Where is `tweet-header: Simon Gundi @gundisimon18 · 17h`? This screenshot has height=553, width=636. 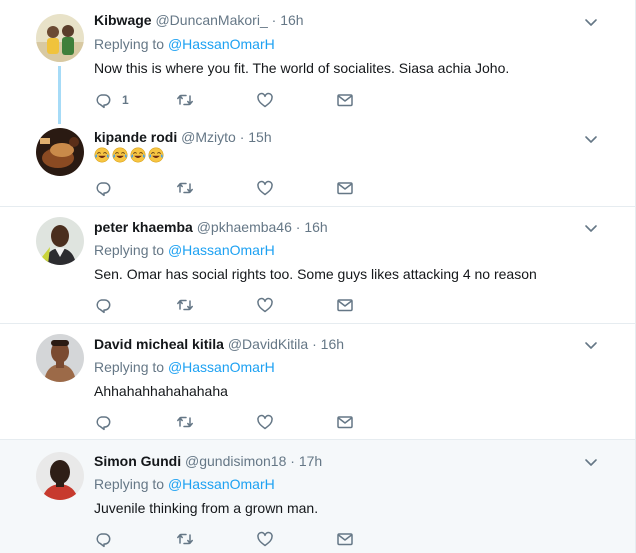
tweet-header: Simon Gundi @gundisimon18 · 17h is located at coordinates (208, 461).